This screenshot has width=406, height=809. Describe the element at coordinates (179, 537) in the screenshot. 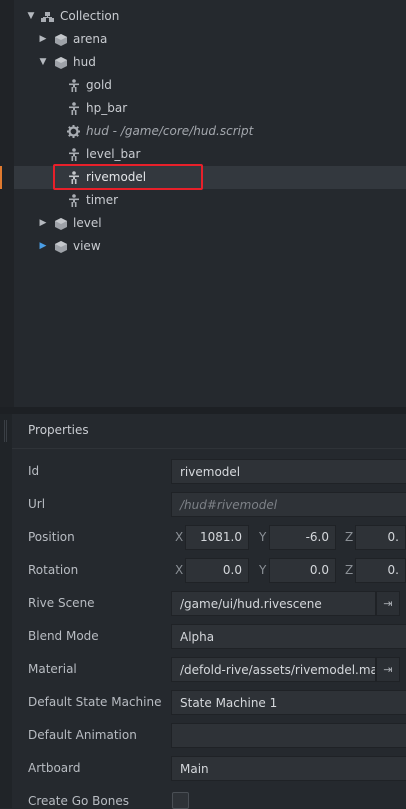

I see `position-x-axis-label: X` at that location.